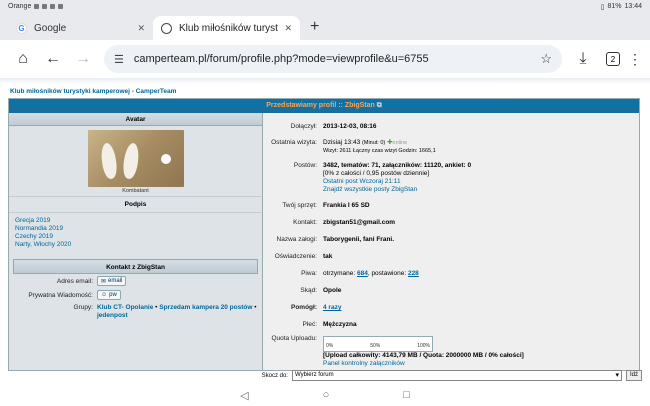 Image resolution: width=650 pixels, height=406 pixels. Describe the element at coordinates (350, 126) in the screenshot. I see `joined-value: 2013-12-03, 08:16` at that location.